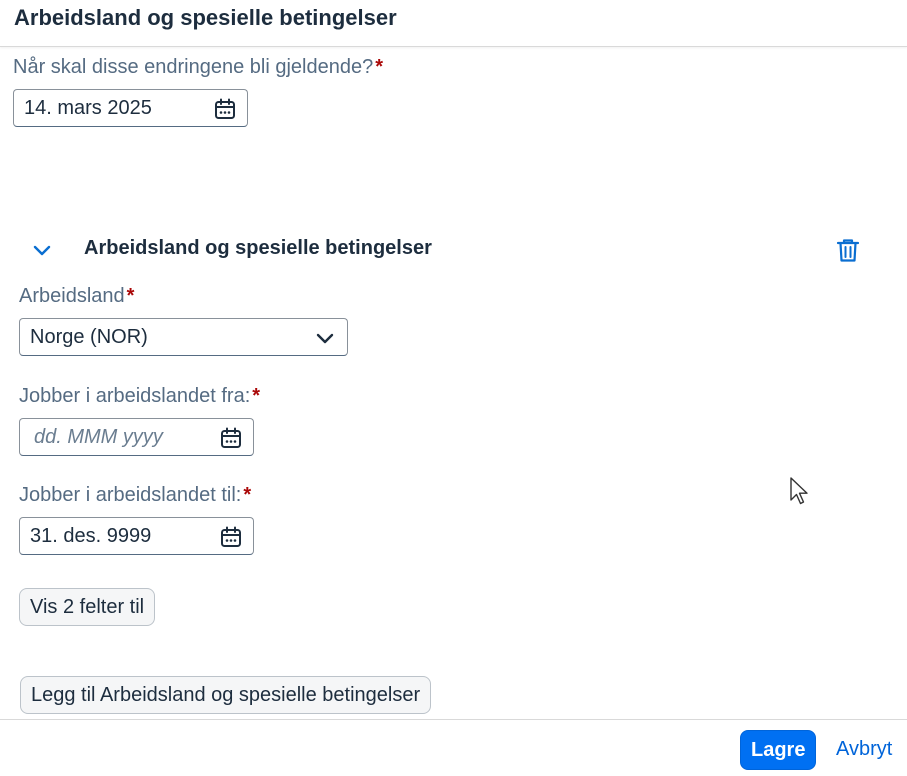 This screenshot has width=907, height=776. I want to click on effective-date-picker: 14. mars 2025, so click(130, 108).